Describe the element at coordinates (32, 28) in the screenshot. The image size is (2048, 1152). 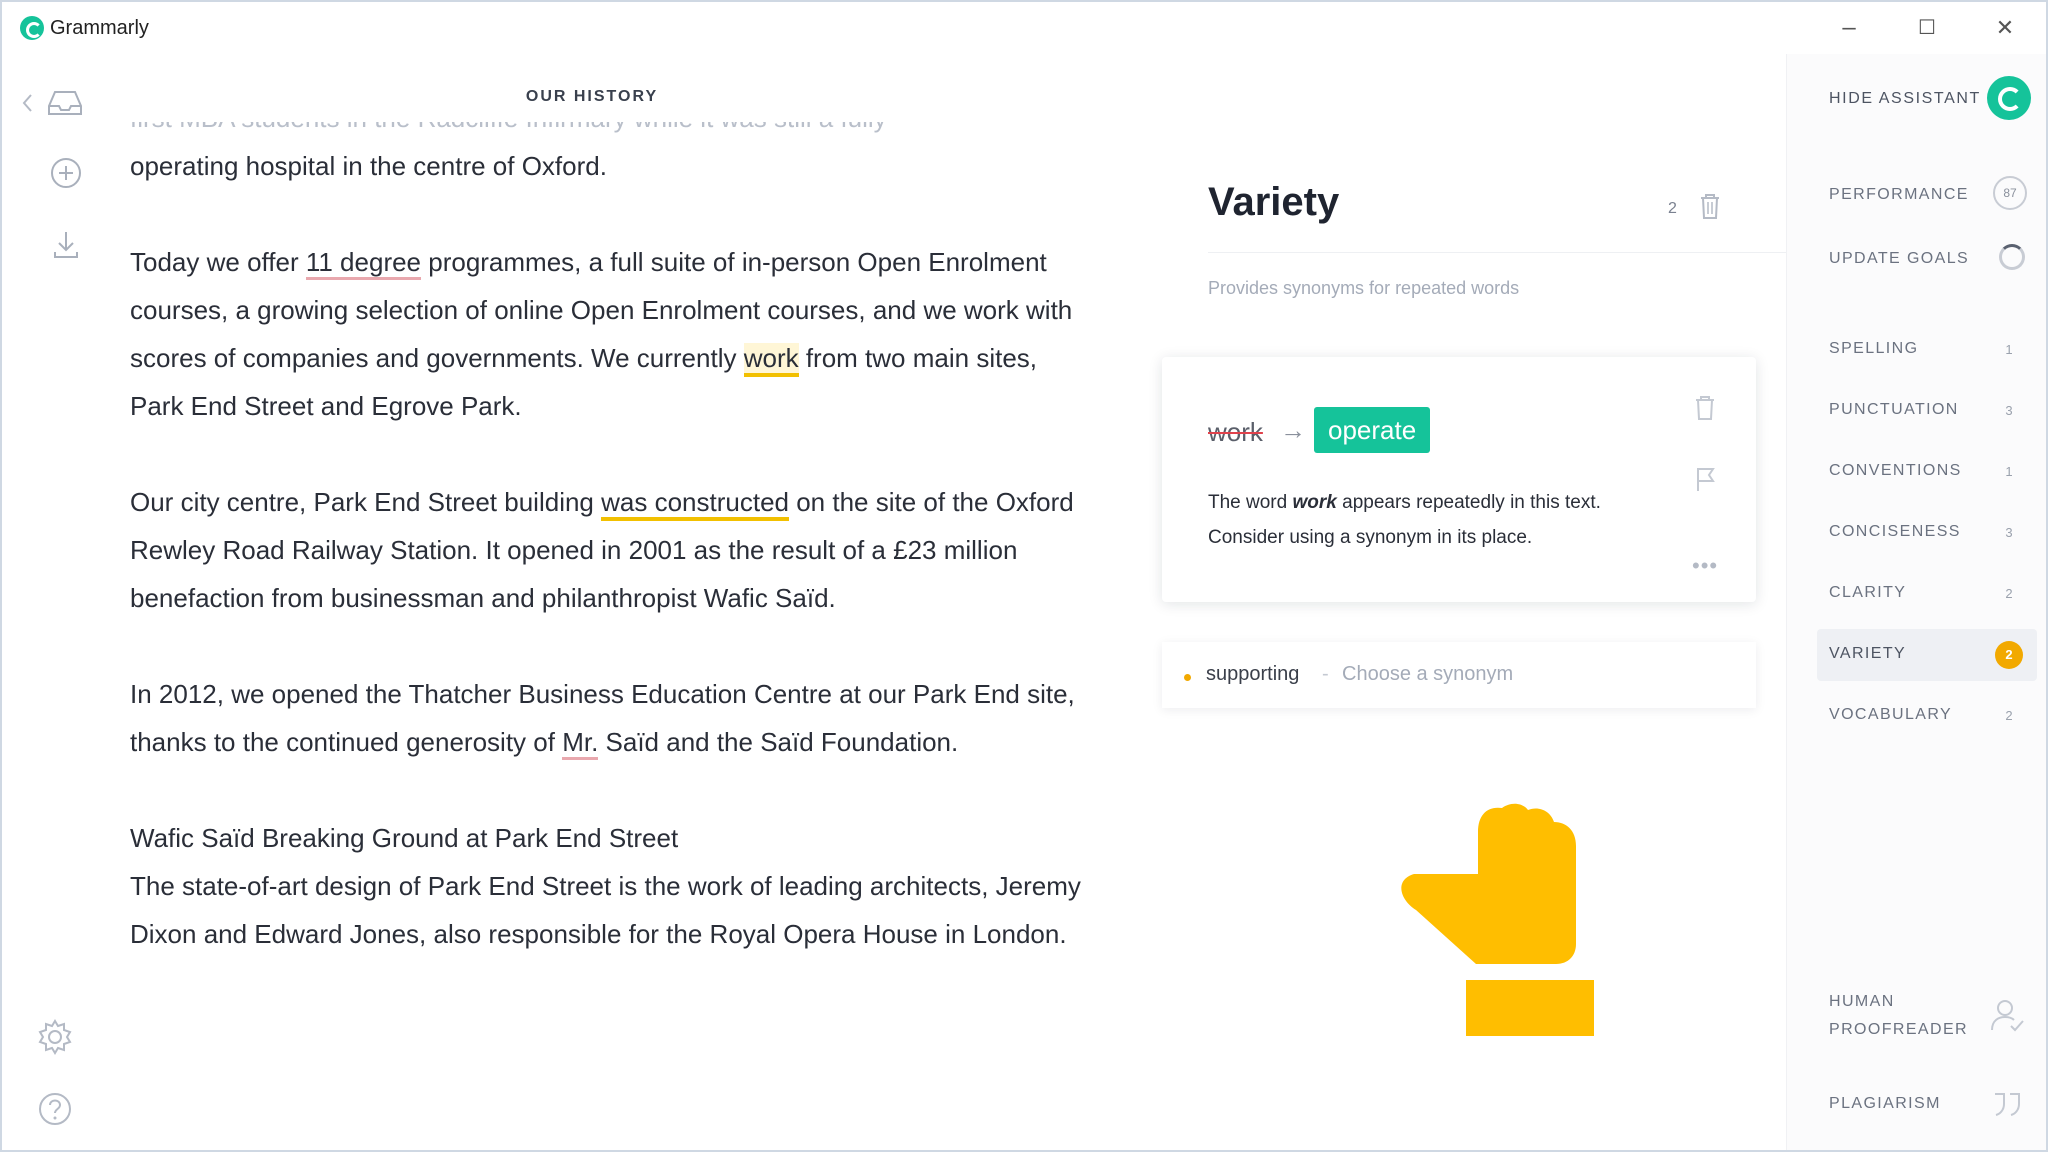
I see `grammarly-logo-icon` at that location.